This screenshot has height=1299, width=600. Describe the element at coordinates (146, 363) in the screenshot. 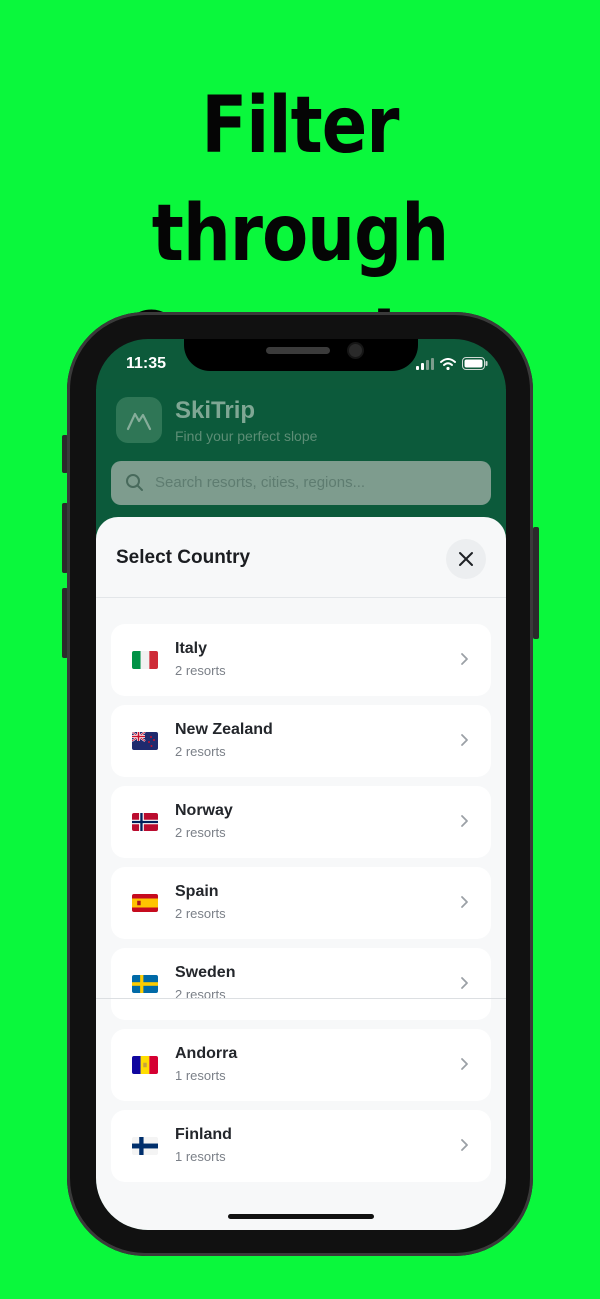

I see `status-time: 11:35` at that location.